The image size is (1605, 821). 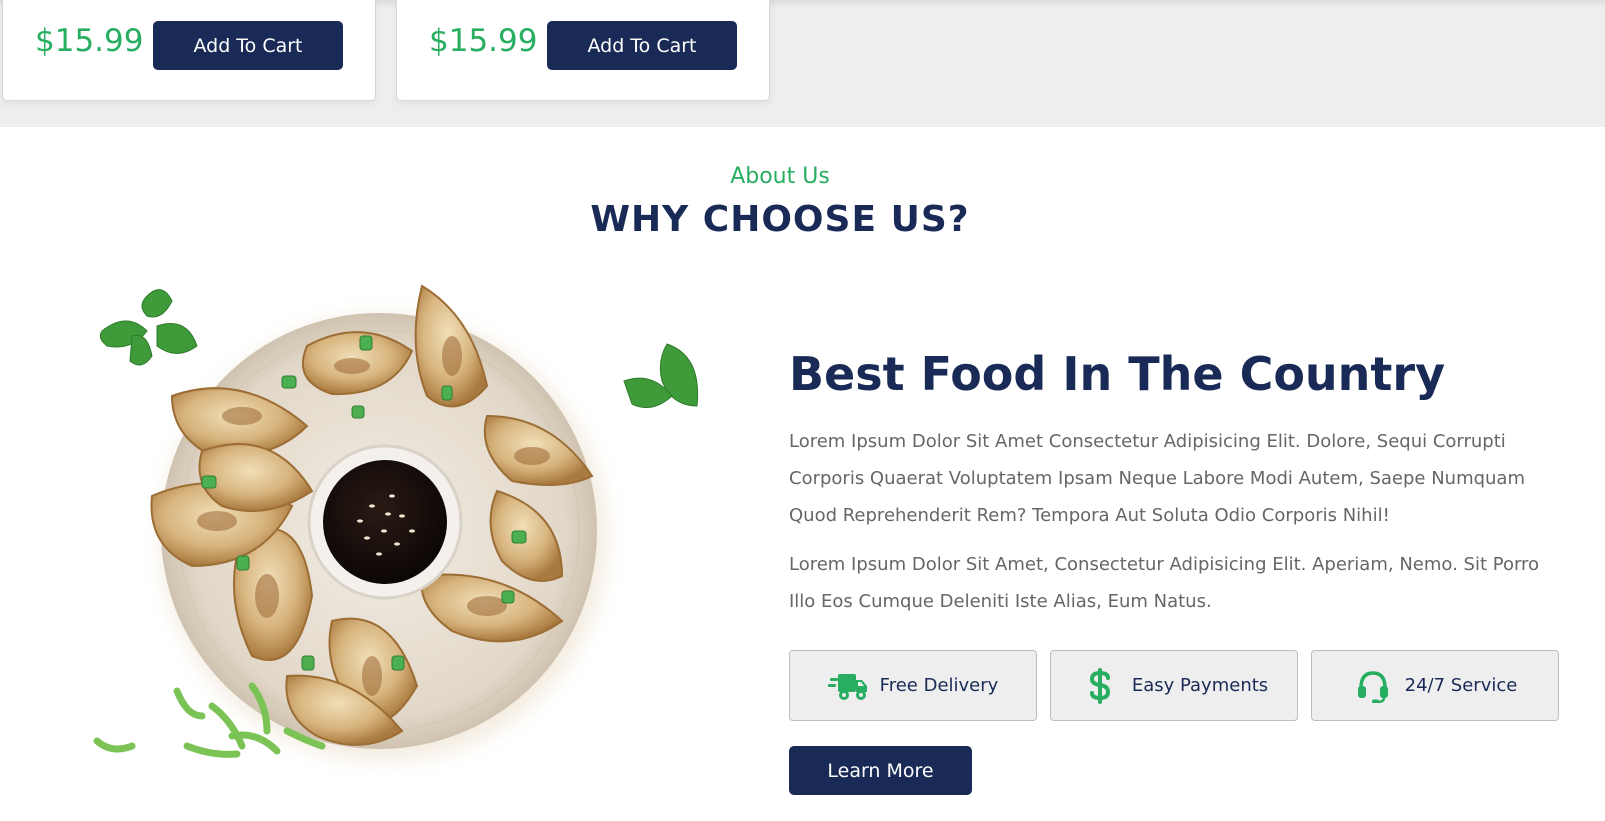 I want to click on feature-free-delivery: Free Delivery, so click(x=913, y=685).